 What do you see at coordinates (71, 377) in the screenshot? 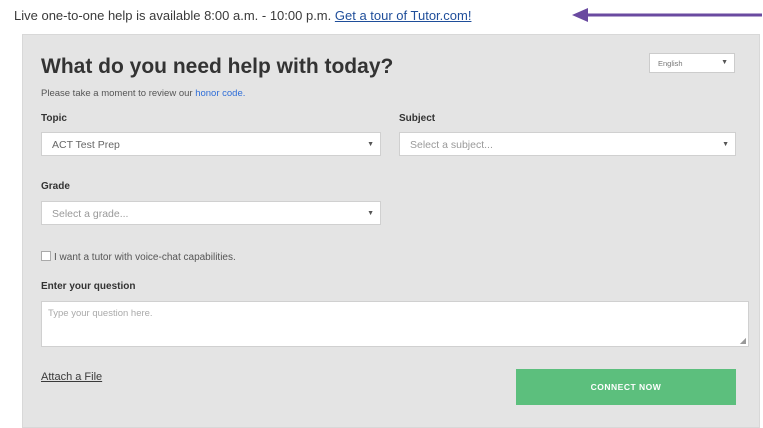
I see `attach-file-link: Attach a File` at bounding box center [71, 377].